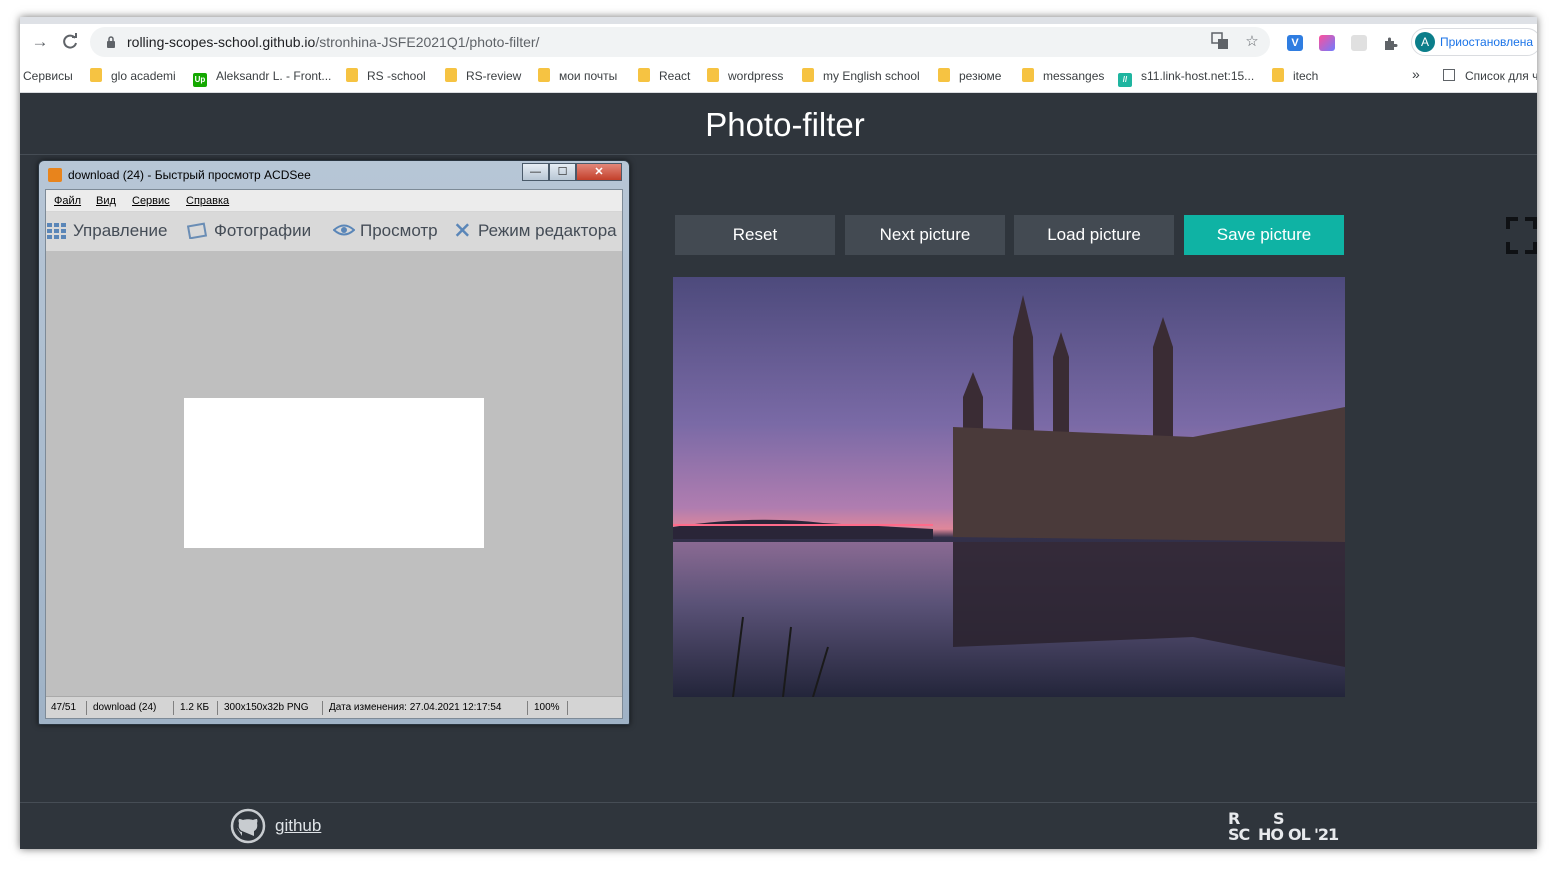 Image resolution: width=1557 pixels, height=869 pixels. Describe the element at coordinates (675, 76) in the screenshot. I see `bookmark-label: React` at that location.